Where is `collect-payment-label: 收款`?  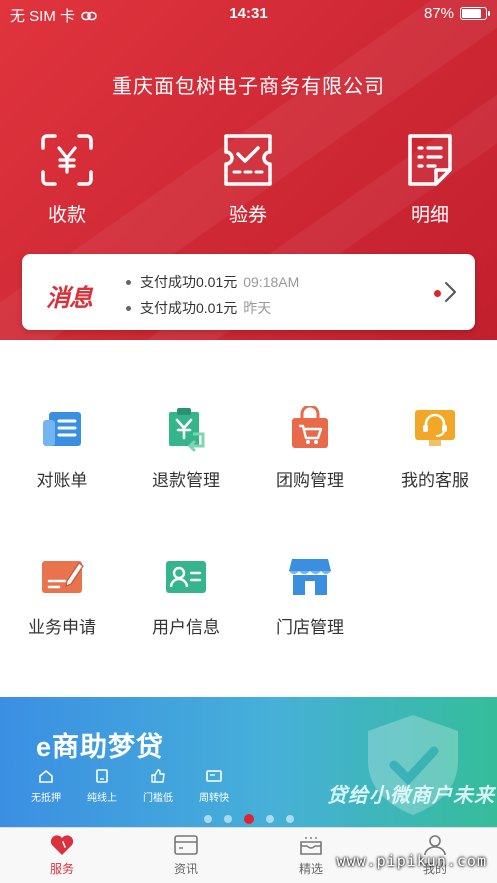 collect-payment-label: 收款 is located at coordinates (66, 215).